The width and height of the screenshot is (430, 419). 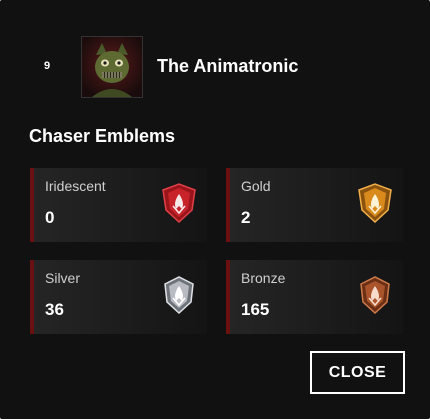 What do you see at coordinates (50, 217) in the screenshot?
I see `emblem-count: 0` at bounding box center [50, 217].